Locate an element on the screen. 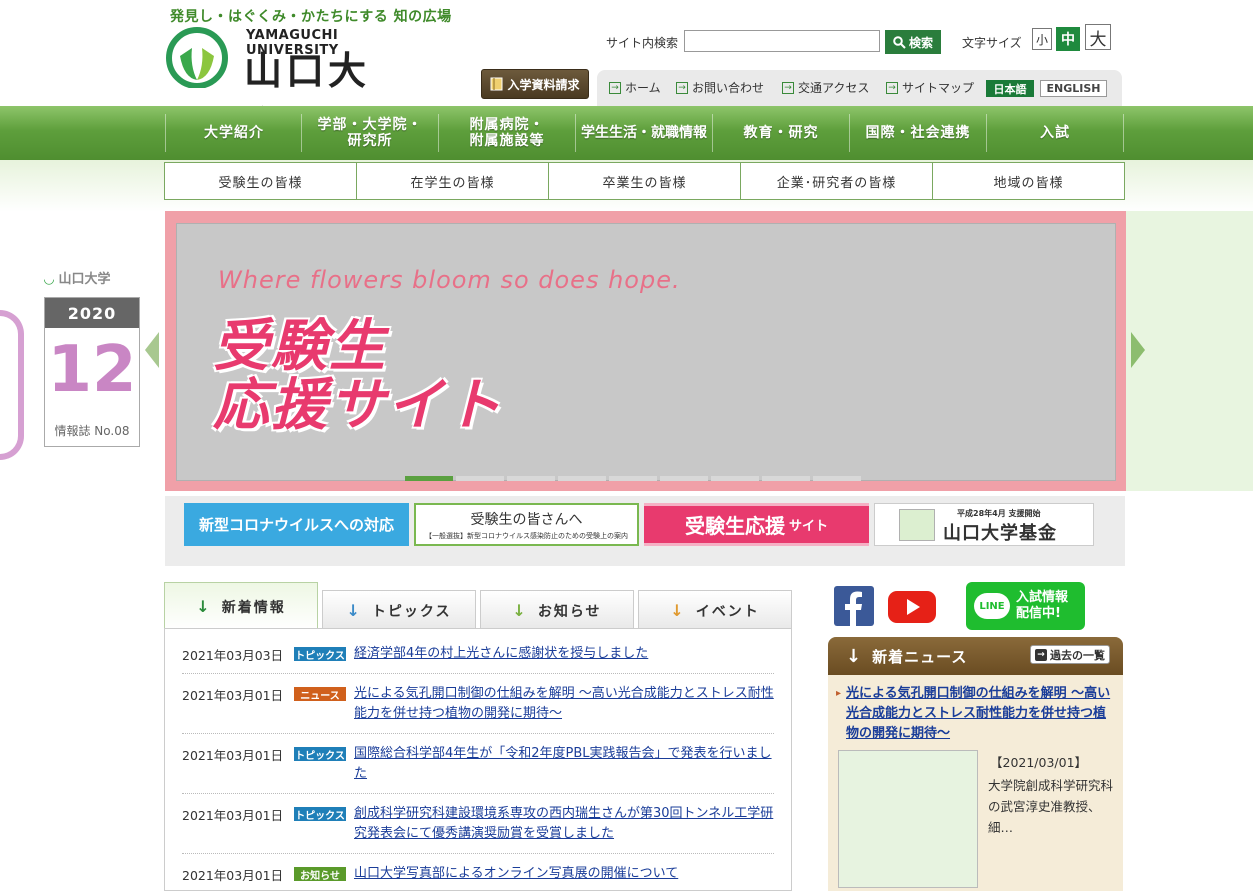 The height and width of the screenshot is (891, 1253). font-size-medium-button: 中 is located at coordinates (1068, 39).